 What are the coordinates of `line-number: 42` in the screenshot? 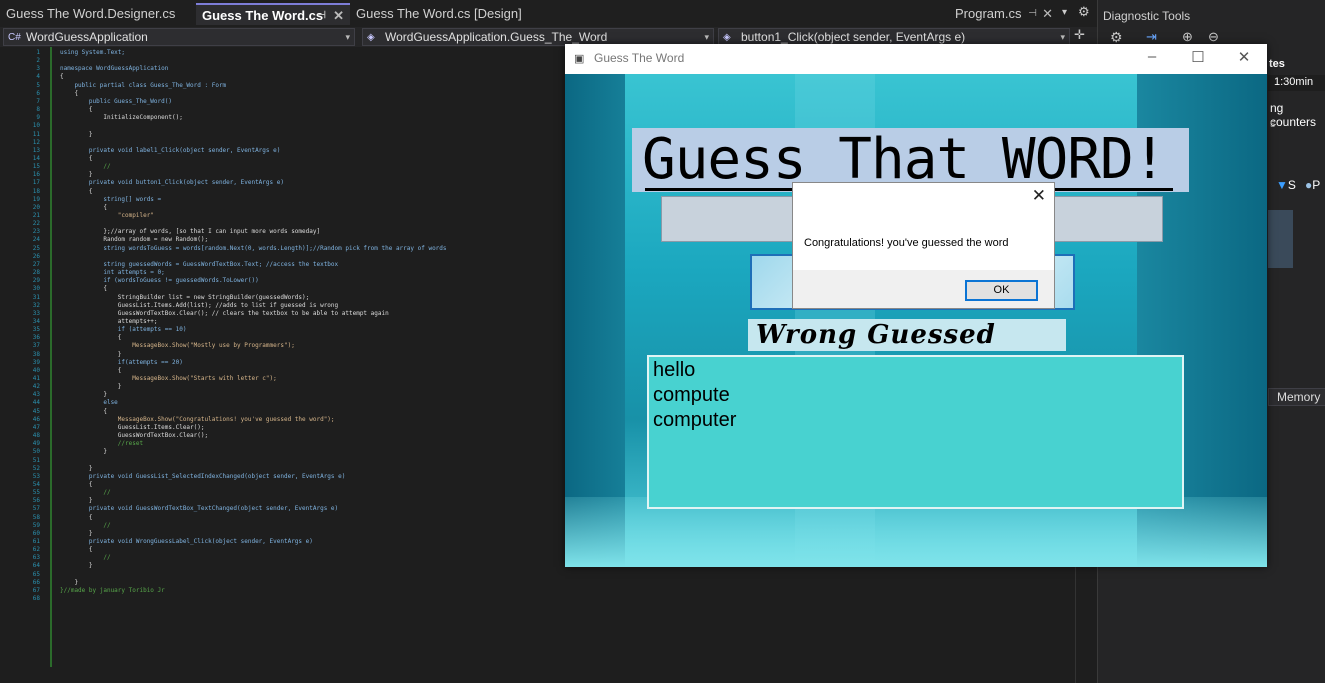 It's located at (36, 387).